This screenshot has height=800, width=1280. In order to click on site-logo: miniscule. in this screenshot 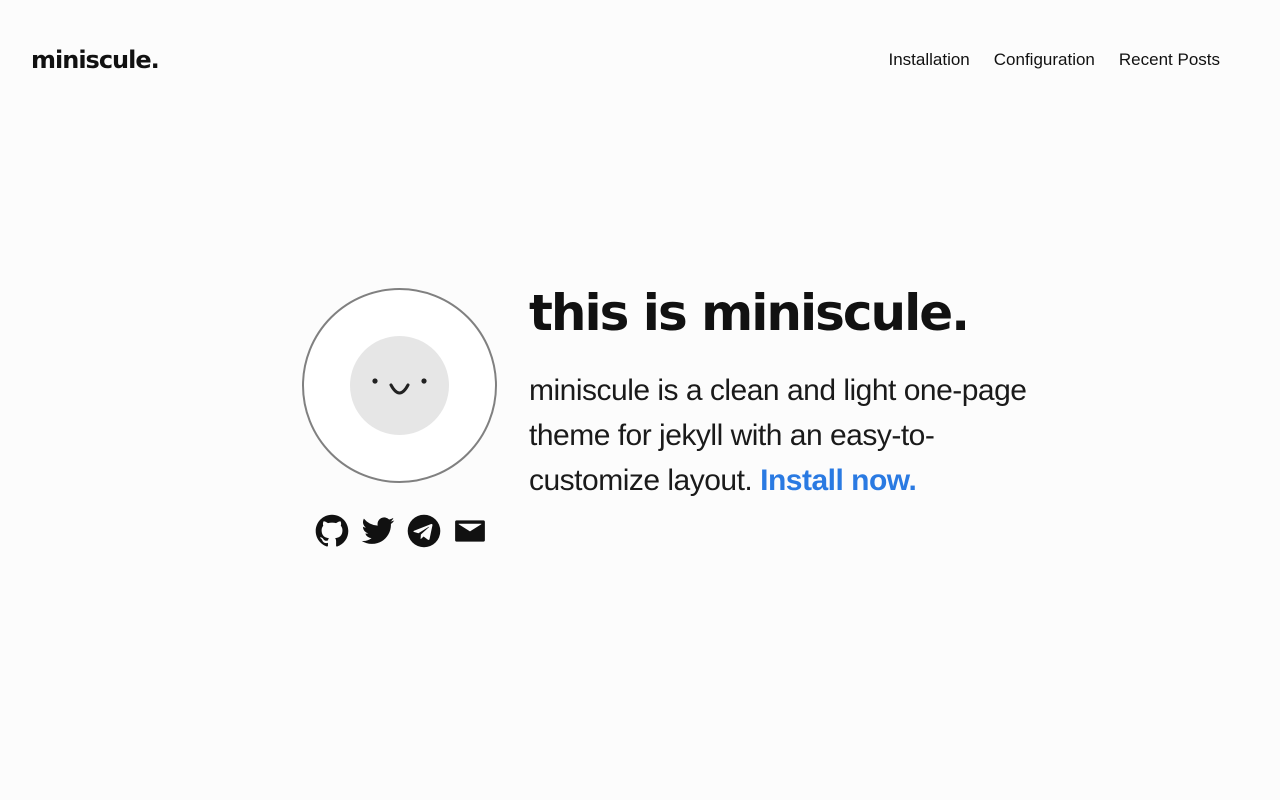, I will do `click(95, 60)`.